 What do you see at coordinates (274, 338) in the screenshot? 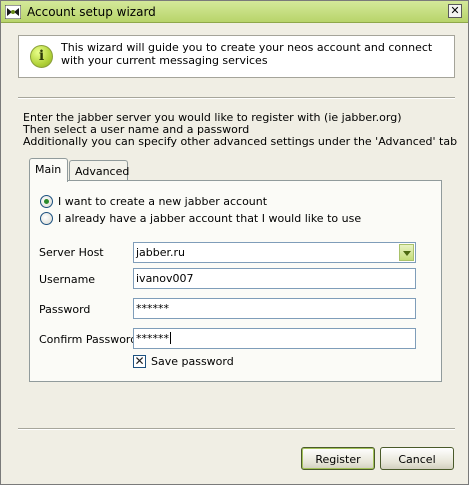
I see `confirm-password-input: ******` at bounding box center [274, 338].